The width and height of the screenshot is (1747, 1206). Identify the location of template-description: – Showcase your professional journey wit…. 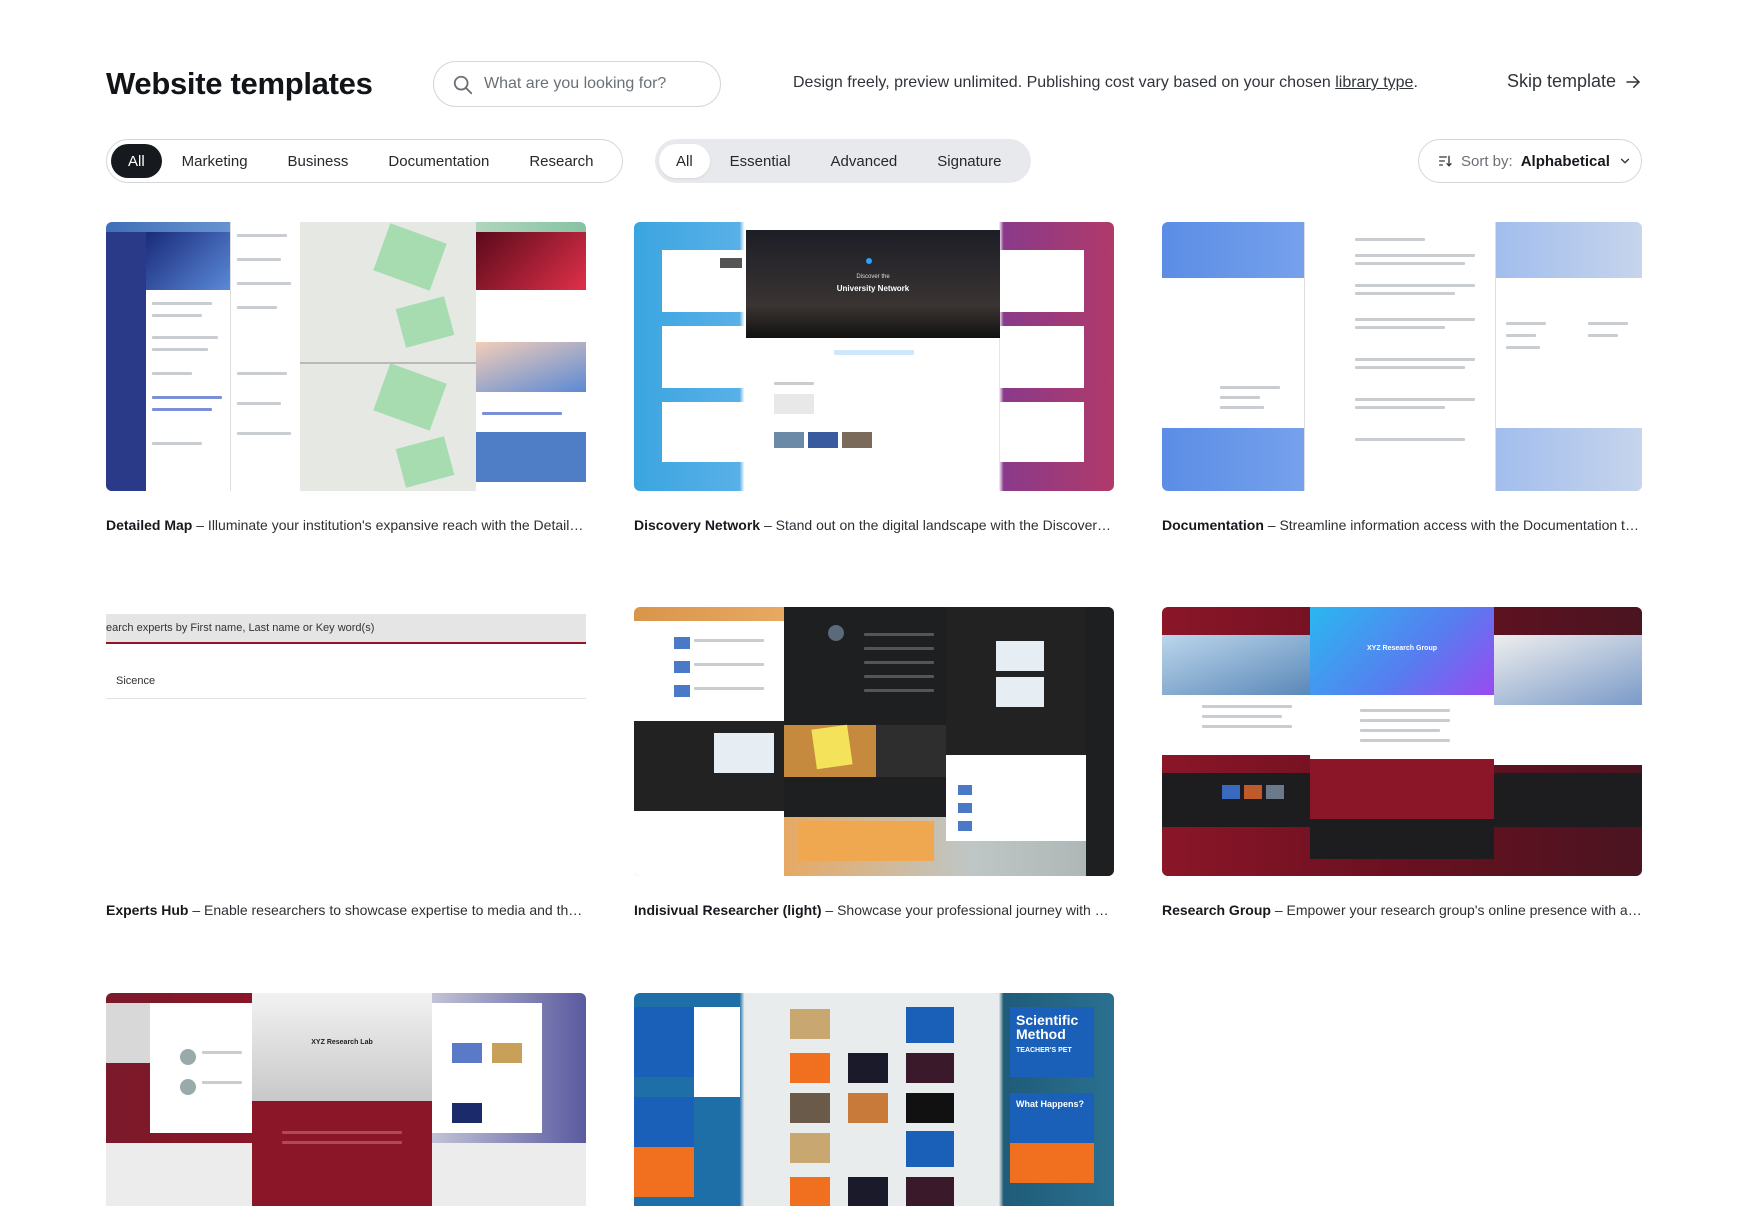
(969, 910).